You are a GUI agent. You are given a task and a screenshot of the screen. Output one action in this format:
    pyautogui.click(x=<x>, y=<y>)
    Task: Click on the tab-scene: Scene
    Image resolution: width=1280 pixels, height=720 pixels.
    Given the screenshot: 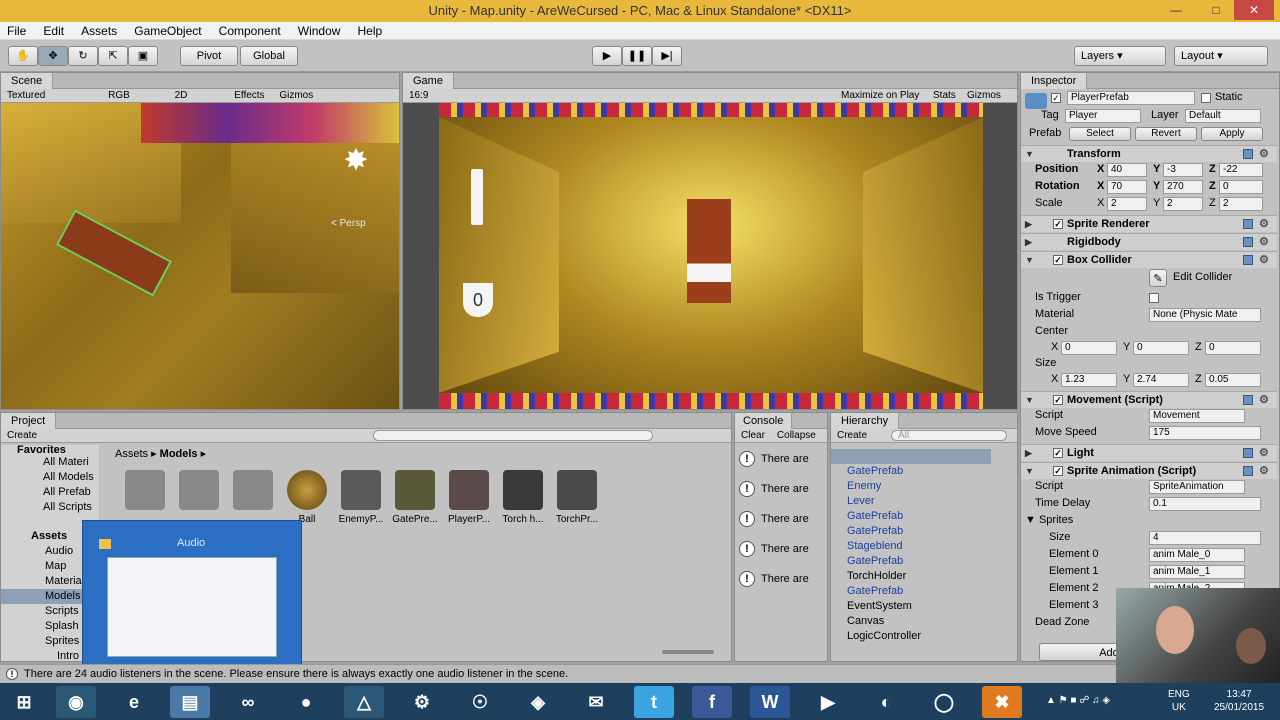 What is the action you would take?
    pyautogui.click(x=27, y=81)
    